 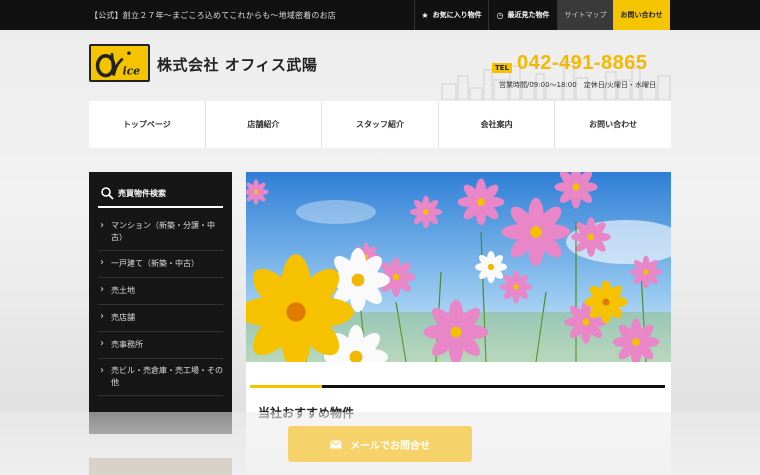 I want to click on search-icon, so click(x=107, y=193).